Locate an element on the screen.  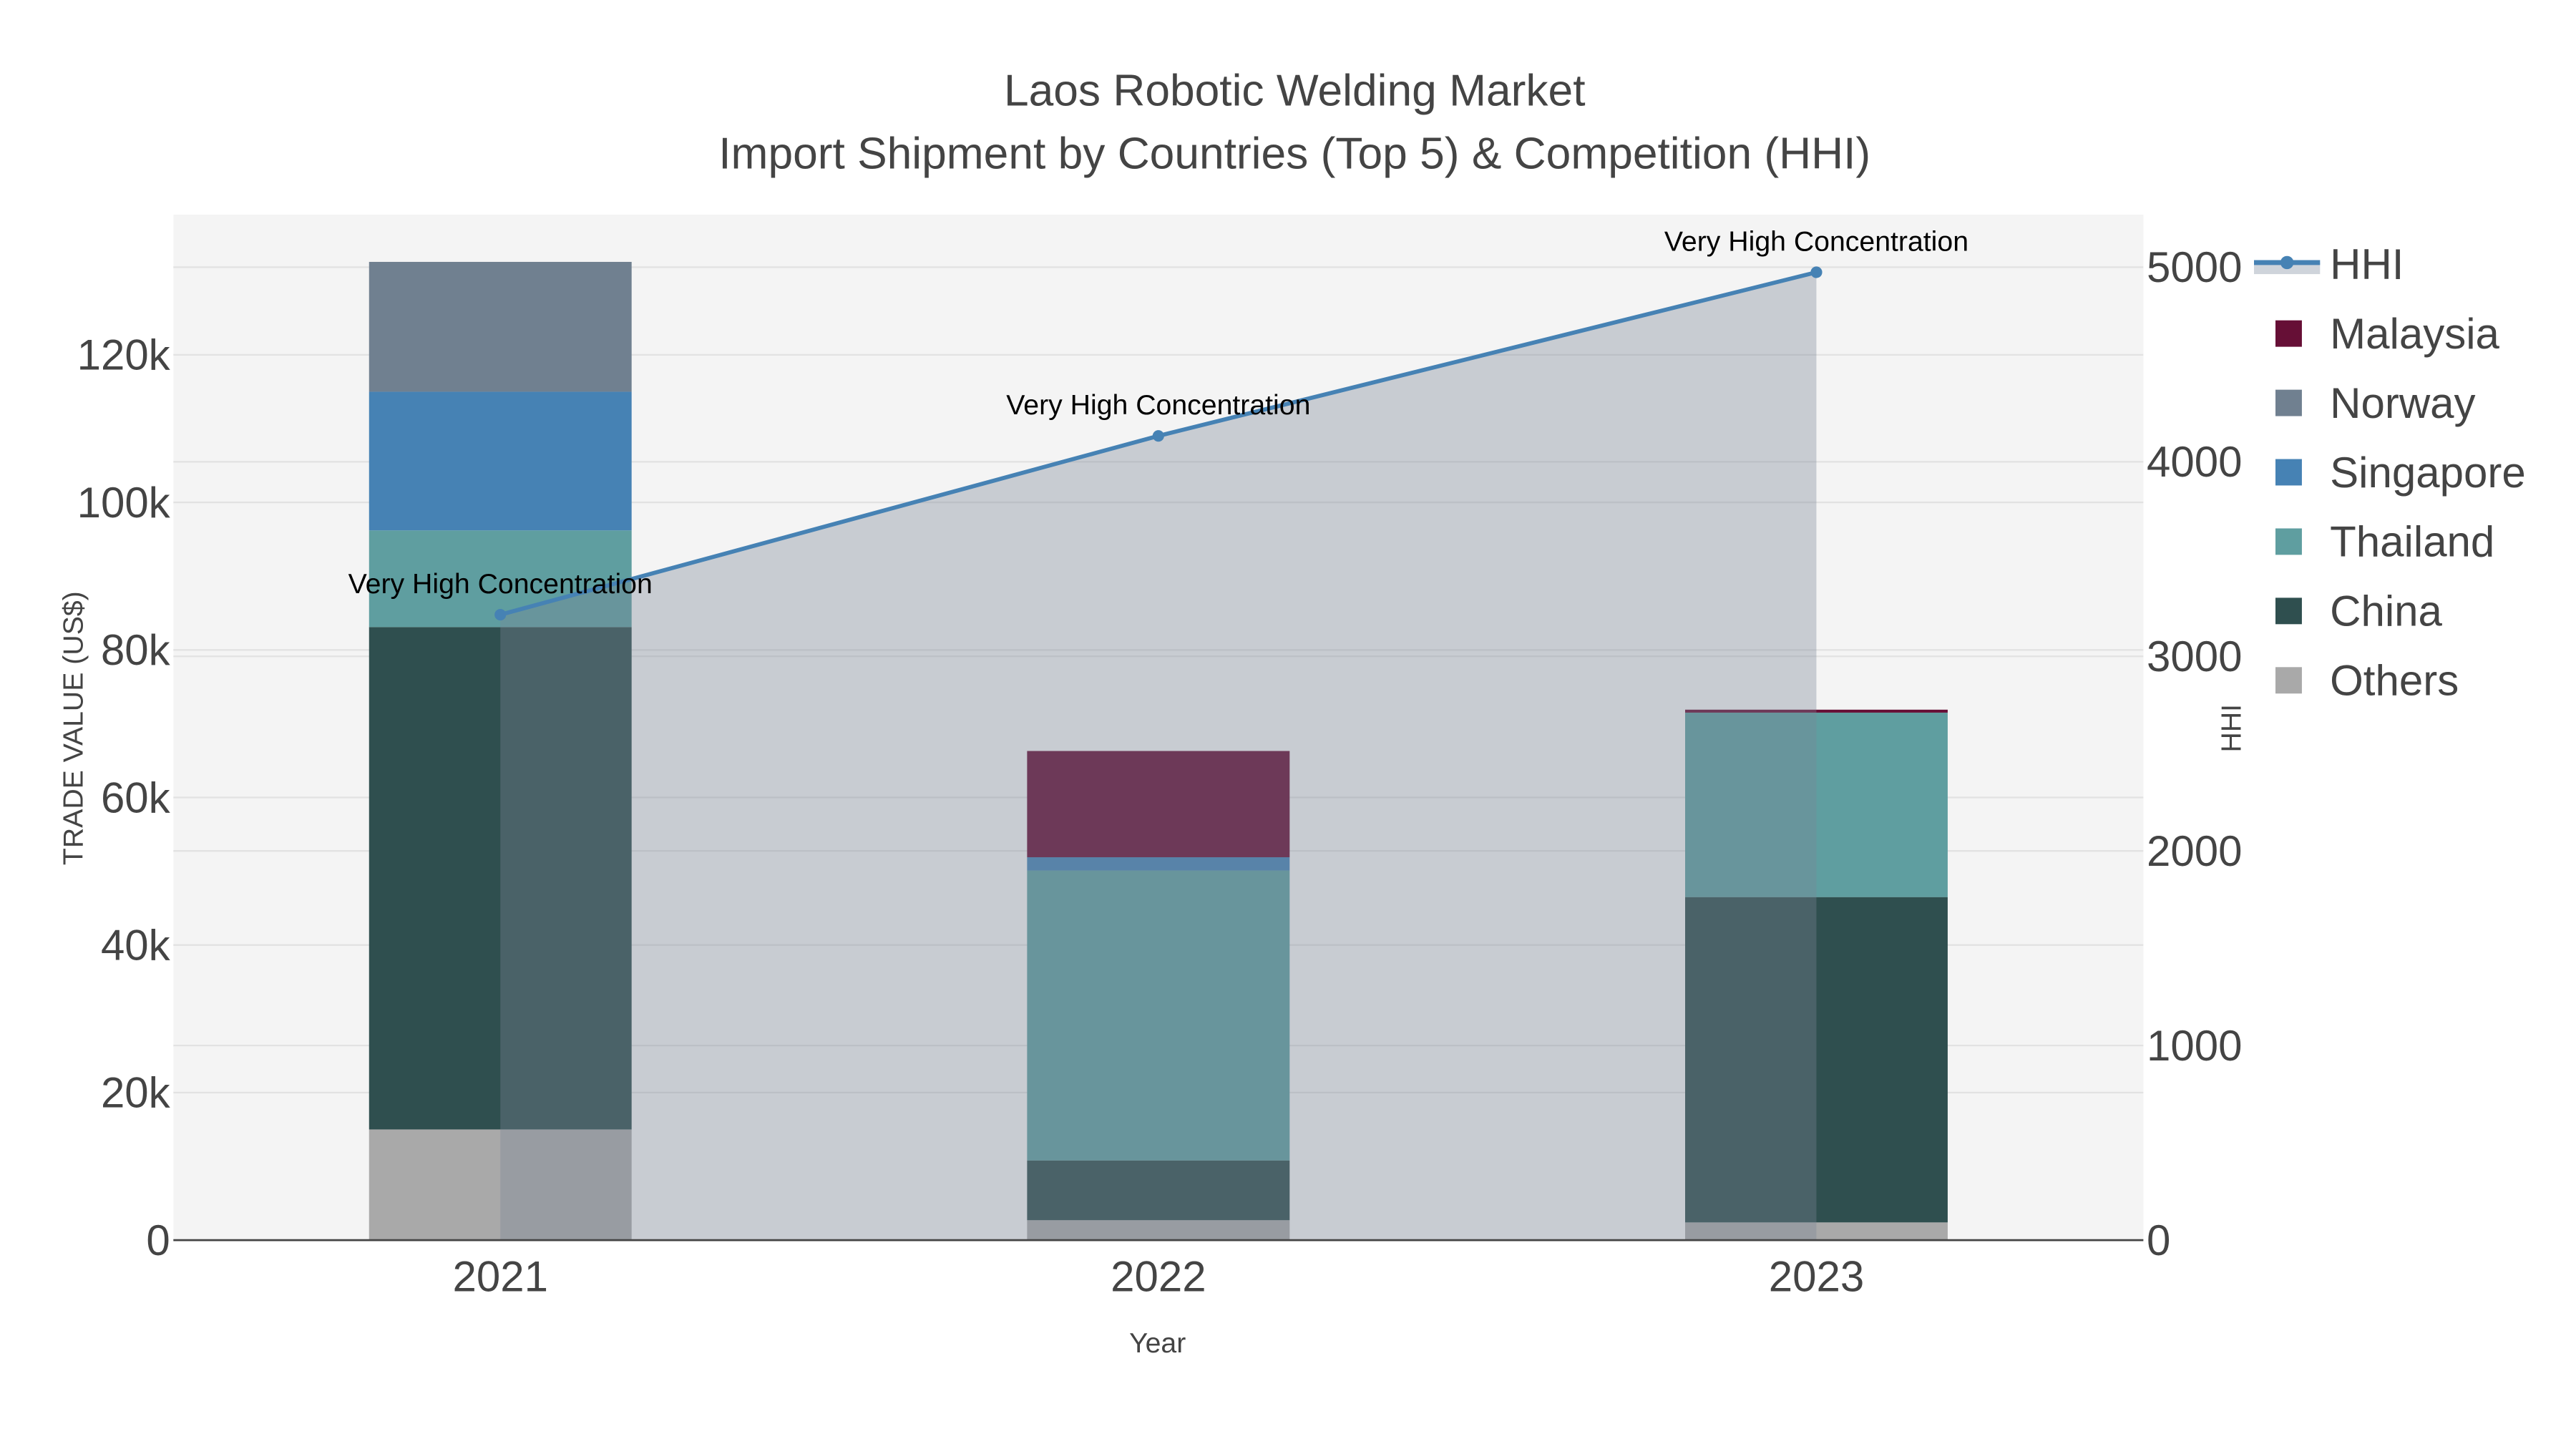
y2-tick-label: 2000 is located at coordinates (2194, 851).